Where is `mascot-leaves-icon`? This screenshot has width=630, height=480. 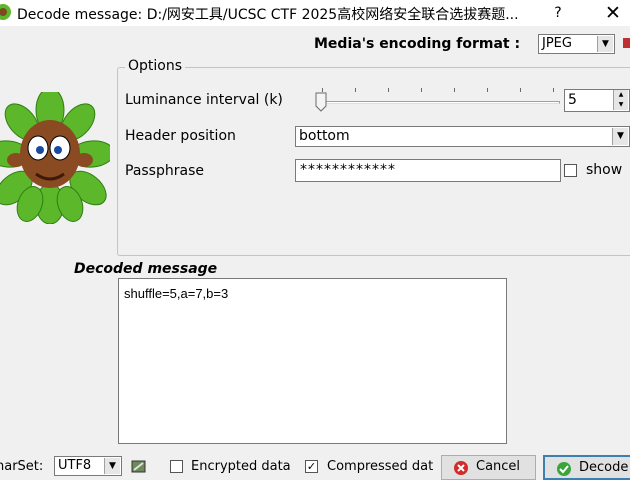 mascot-leaves-icon is located at coordinates (55, 158).